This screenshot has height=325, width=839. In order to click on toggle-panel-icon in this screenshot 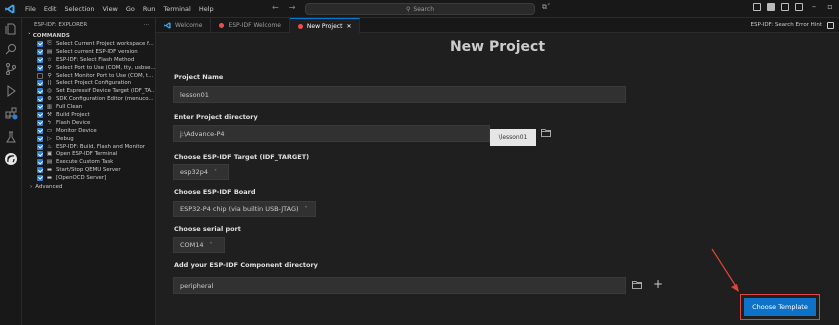, I will do `click(785, 6)`.